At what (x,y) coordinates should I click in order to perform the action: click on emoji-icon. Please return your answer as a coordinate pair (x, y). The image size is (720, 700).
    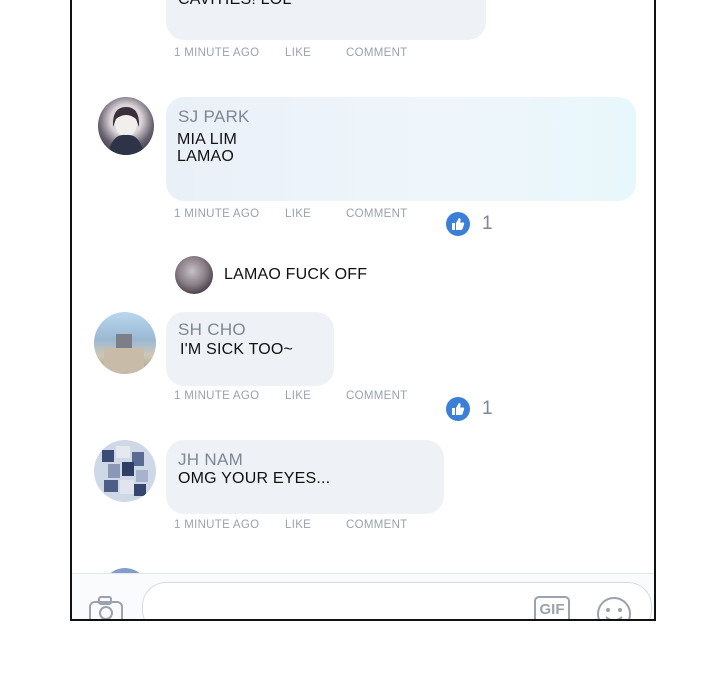
    Looking at the image, I should click on (614, 607).